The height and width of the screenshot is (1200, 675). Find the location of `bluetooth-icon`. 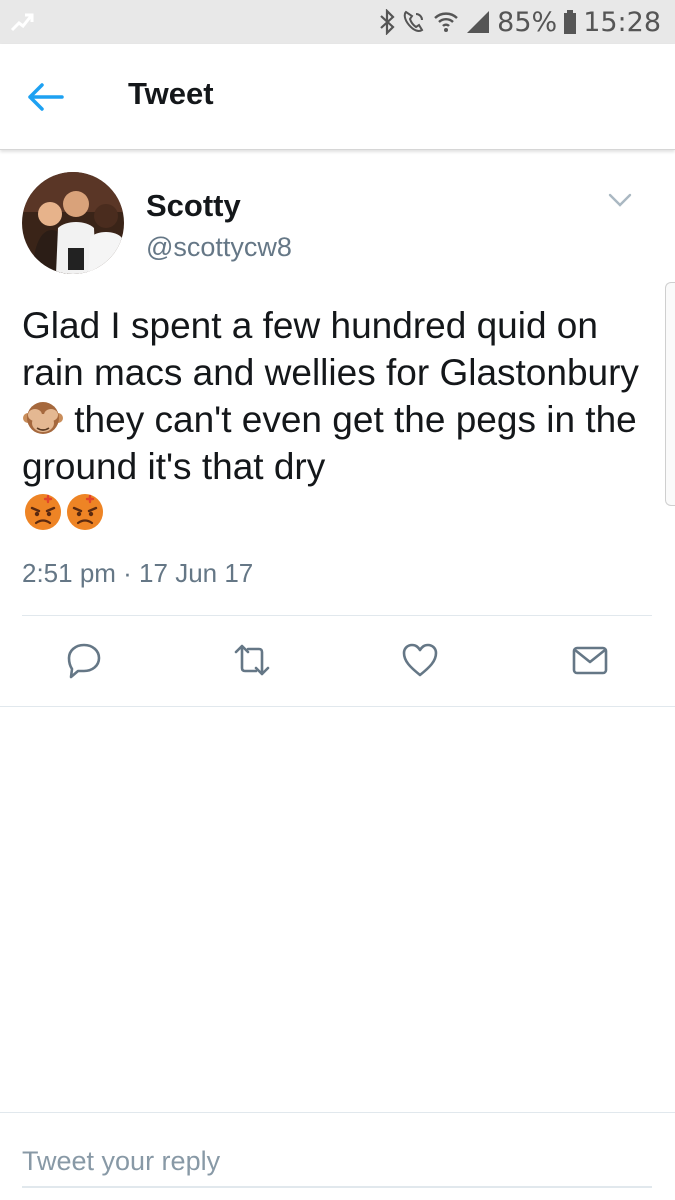

bluetooth-icon is located at coordinates (387, 22).